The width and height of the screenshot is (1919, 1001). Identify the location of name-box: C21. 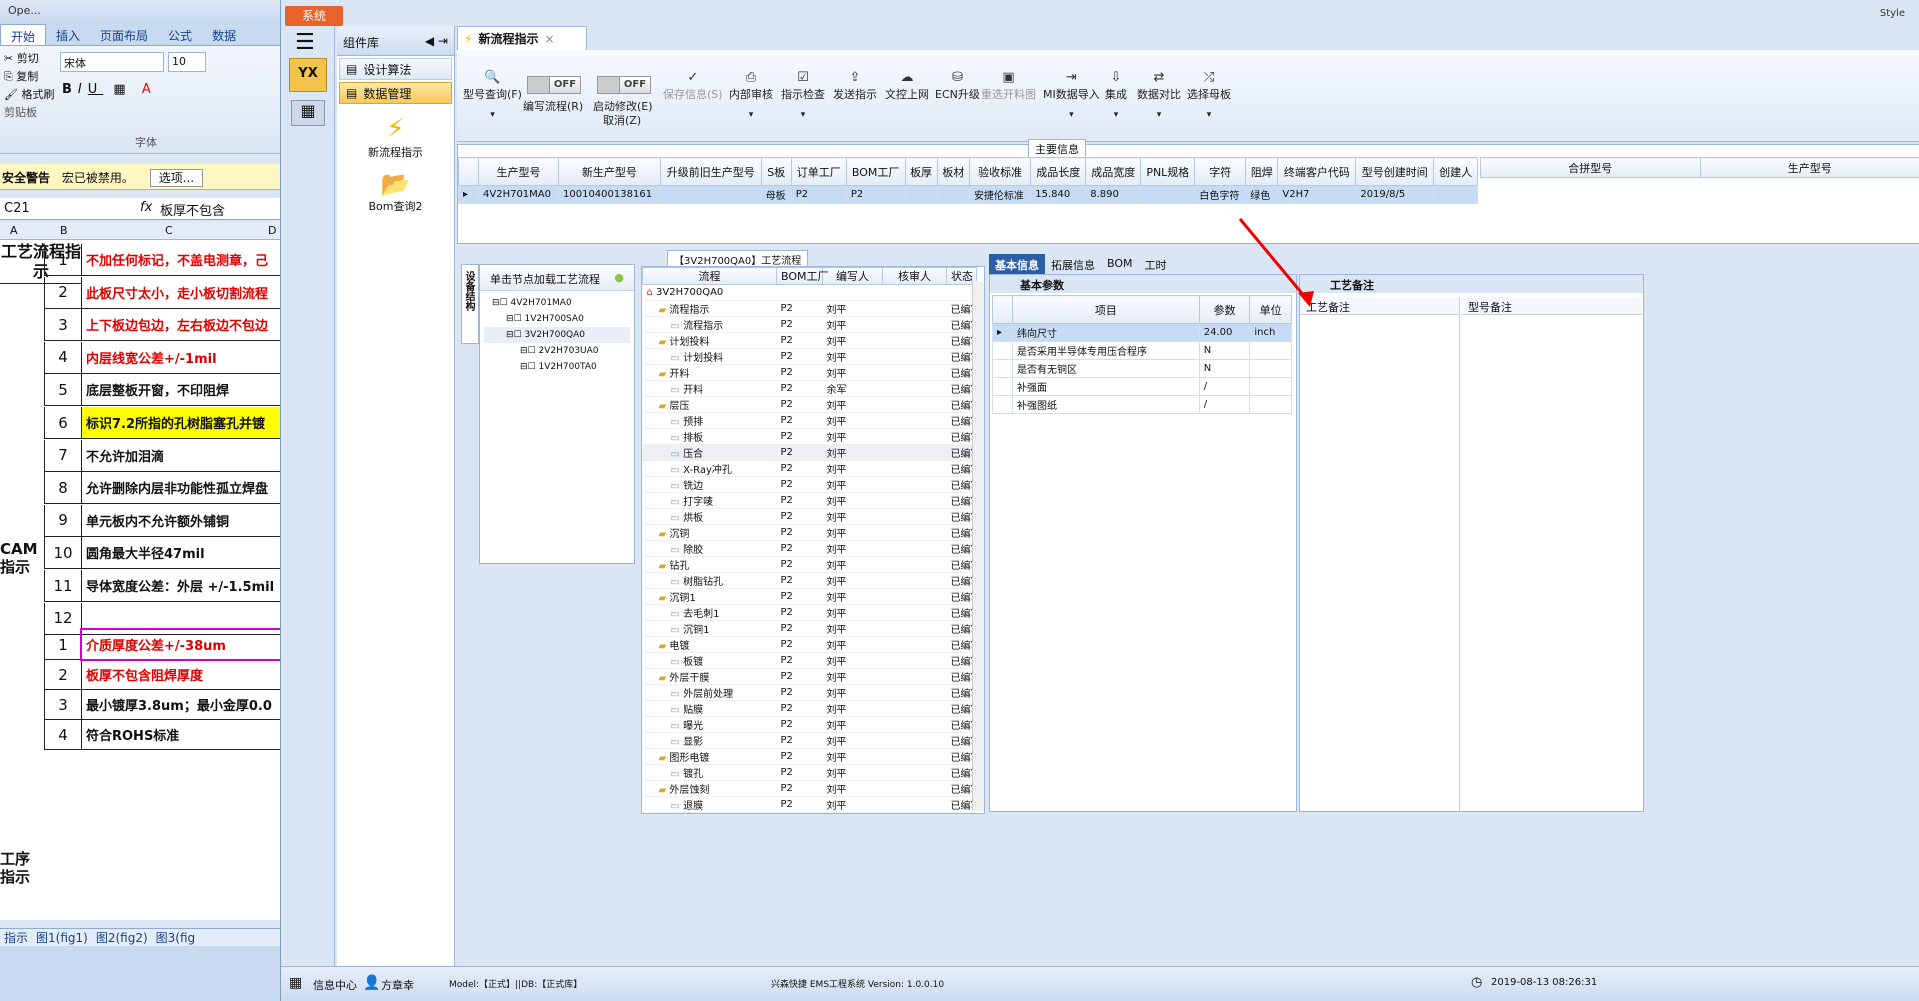
(44, 208).